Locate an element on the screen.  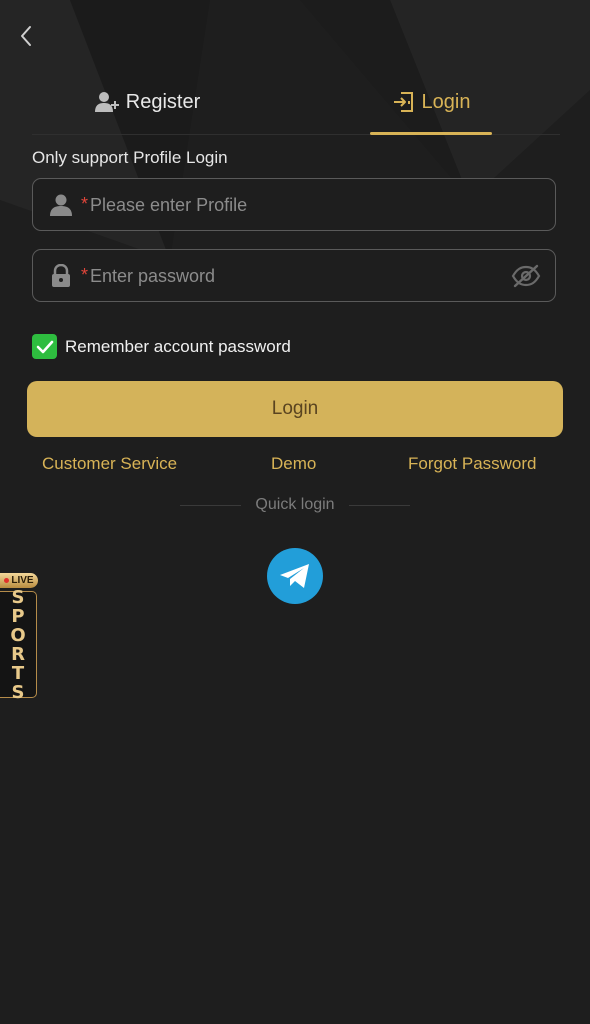
profile-field: * is located at coordinates (294, 204).